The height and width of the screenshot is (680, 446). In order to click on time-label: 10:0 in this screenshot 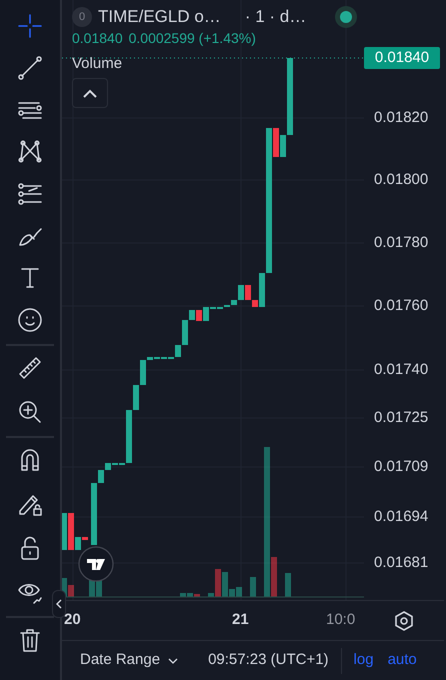, I will do `click(341, 620)`.